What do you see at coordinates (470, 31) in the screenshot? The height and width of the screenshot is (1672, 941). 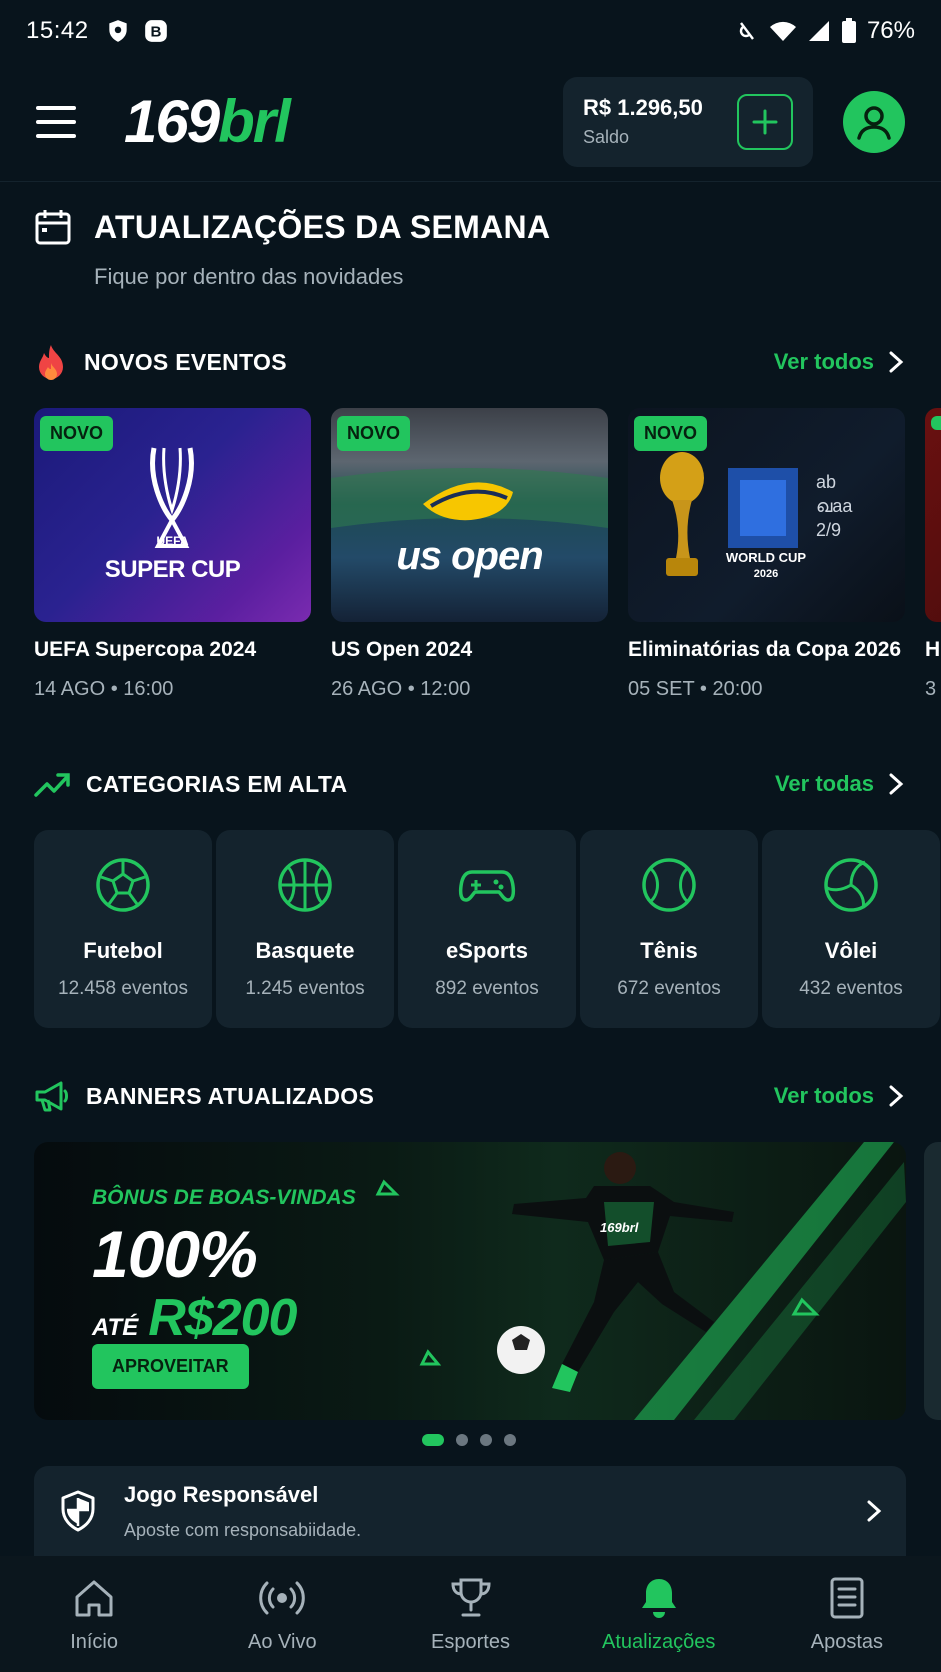 I see `status-bar: 15:42 B 76%` at bounding box center [470, 31].